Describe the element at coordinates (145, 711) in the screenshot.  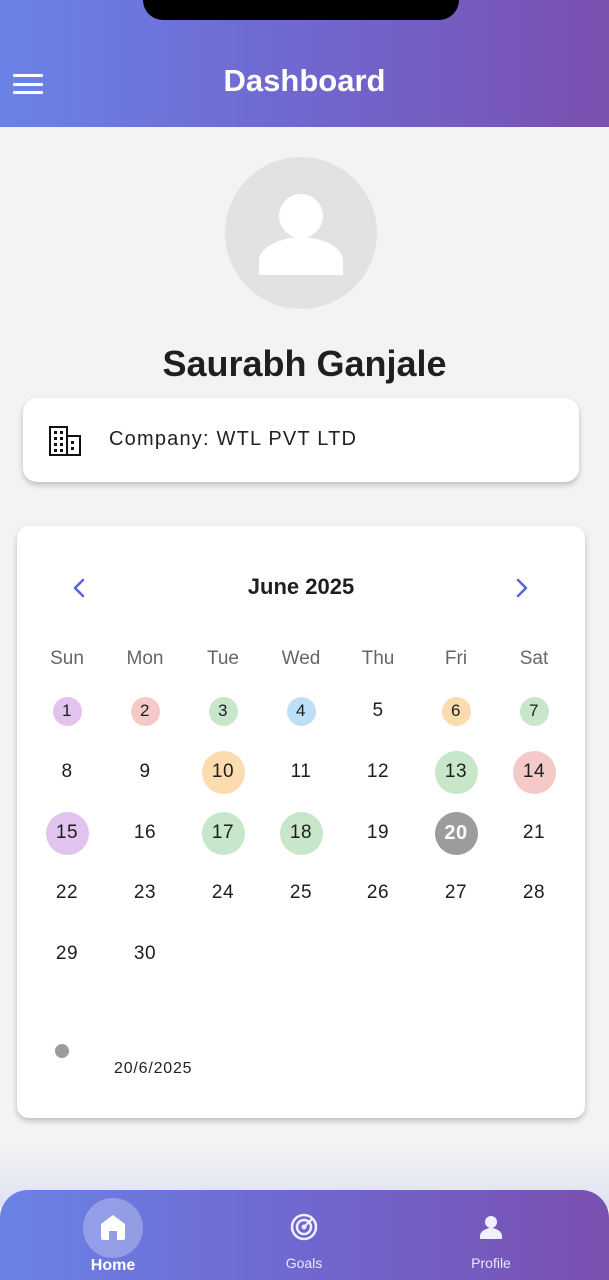
I see `calendar-day: 2` at that location.